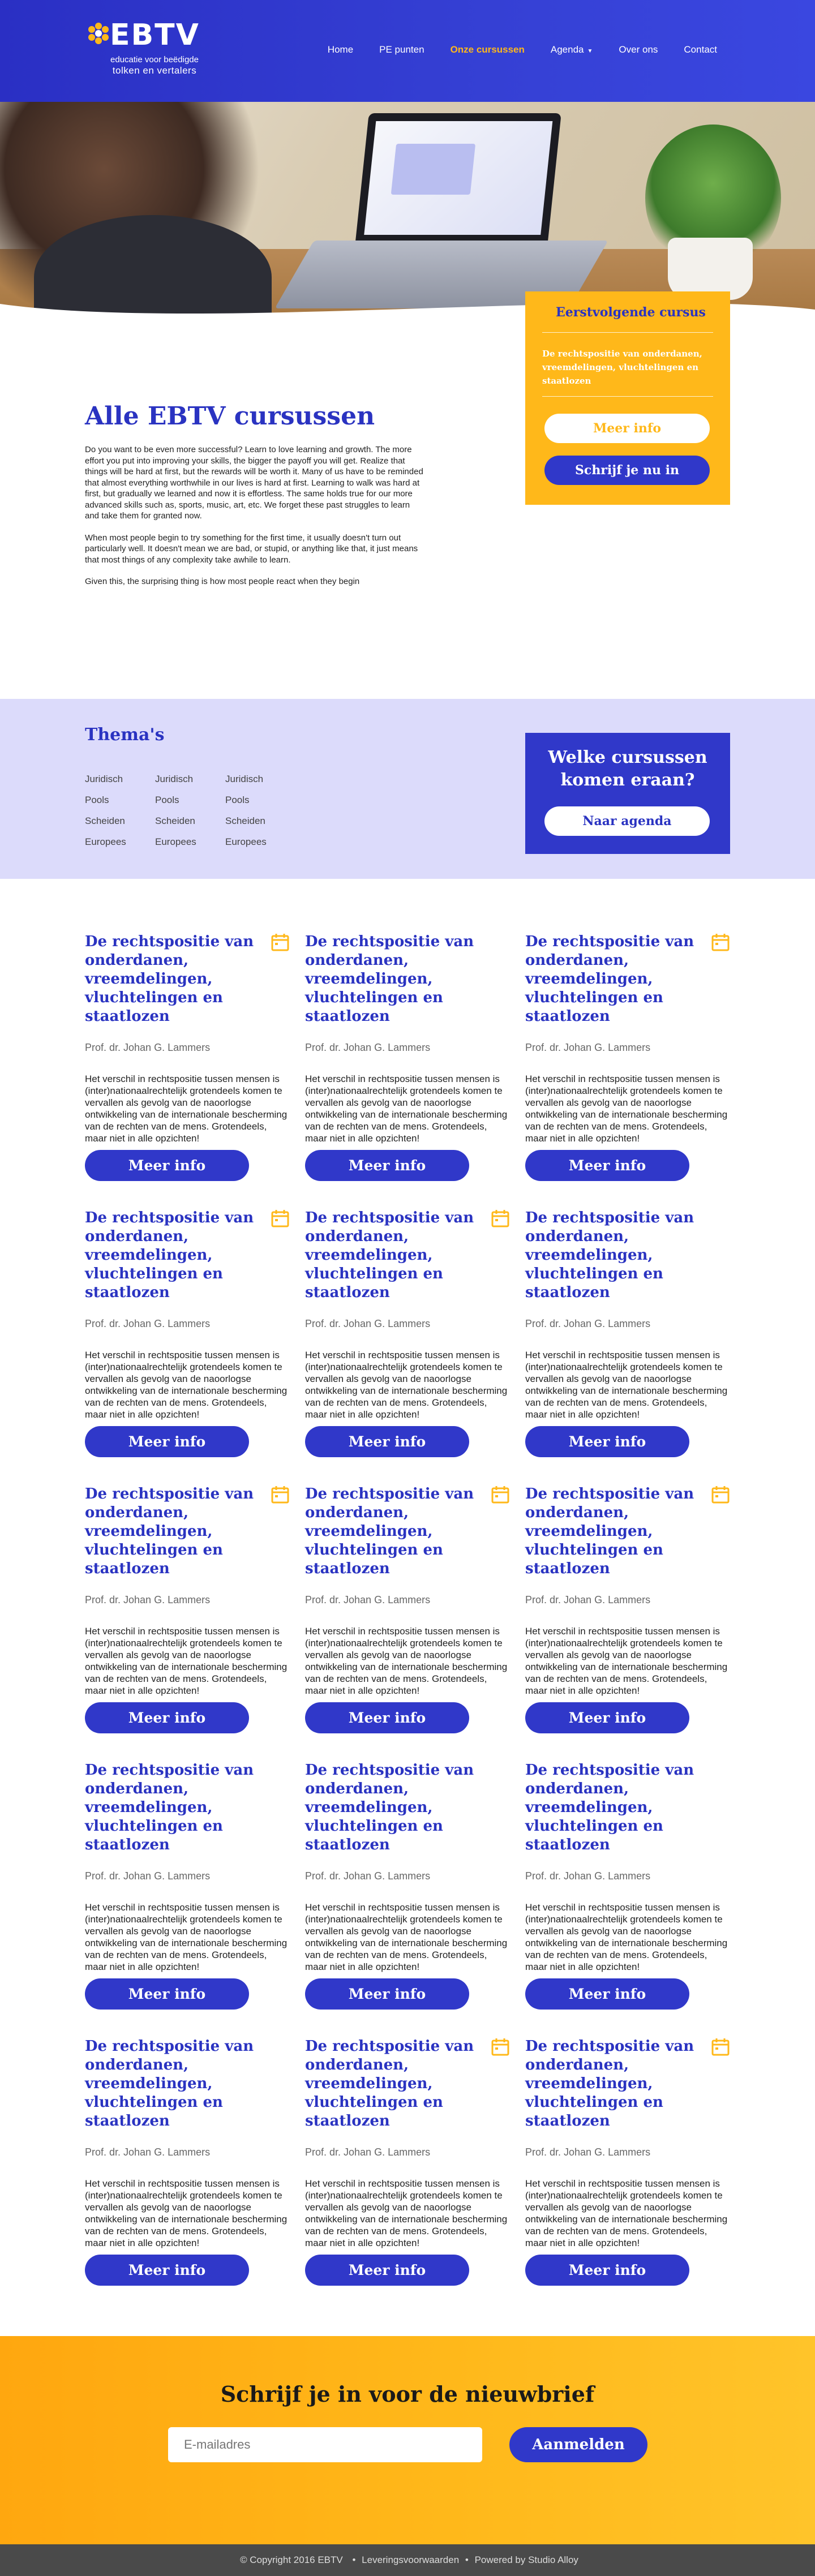 The height and width of the screenshot is (2576, 815). I want to click on footer-terms-link: Leveringsvoorwaarden, so click(410, 2559).